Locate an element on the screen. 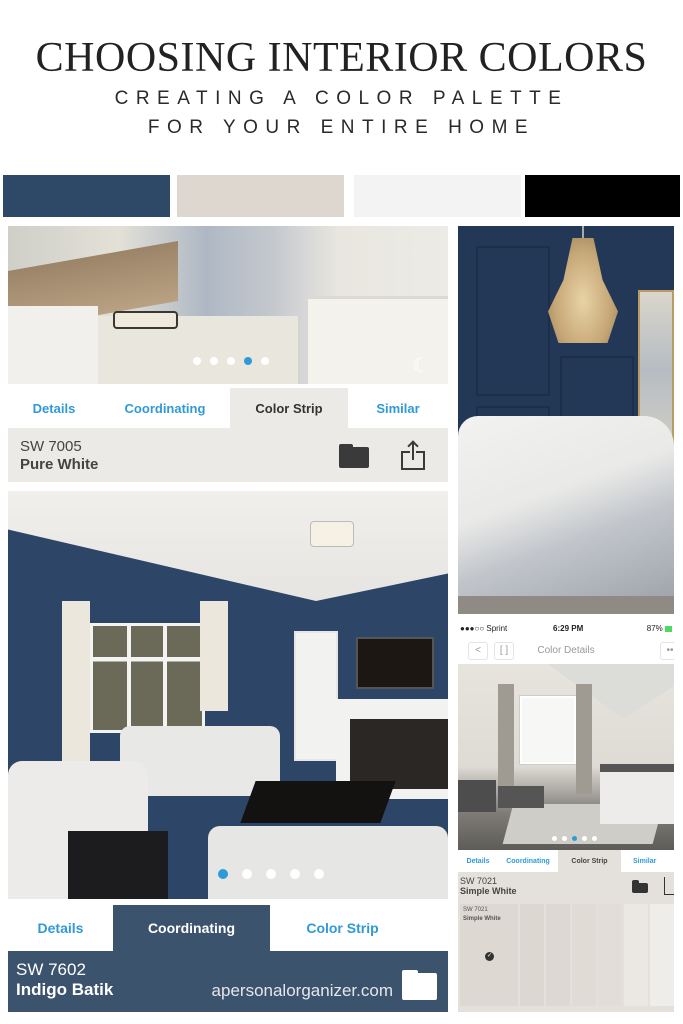 Image resolution: width=683 pixels, height=1024 pixels. chair is located at coordinates (477, 796).